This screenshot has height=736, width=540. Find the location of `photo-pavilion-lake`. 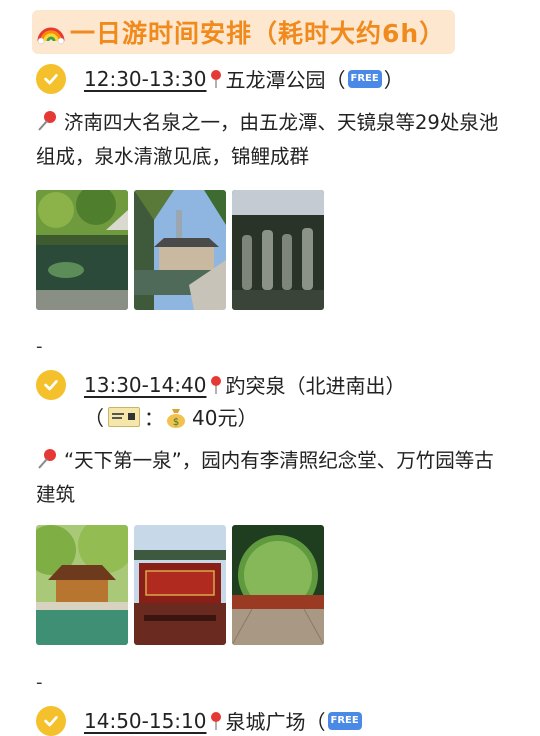

photo-pavilion-lake is located at coordinates (180, 250).